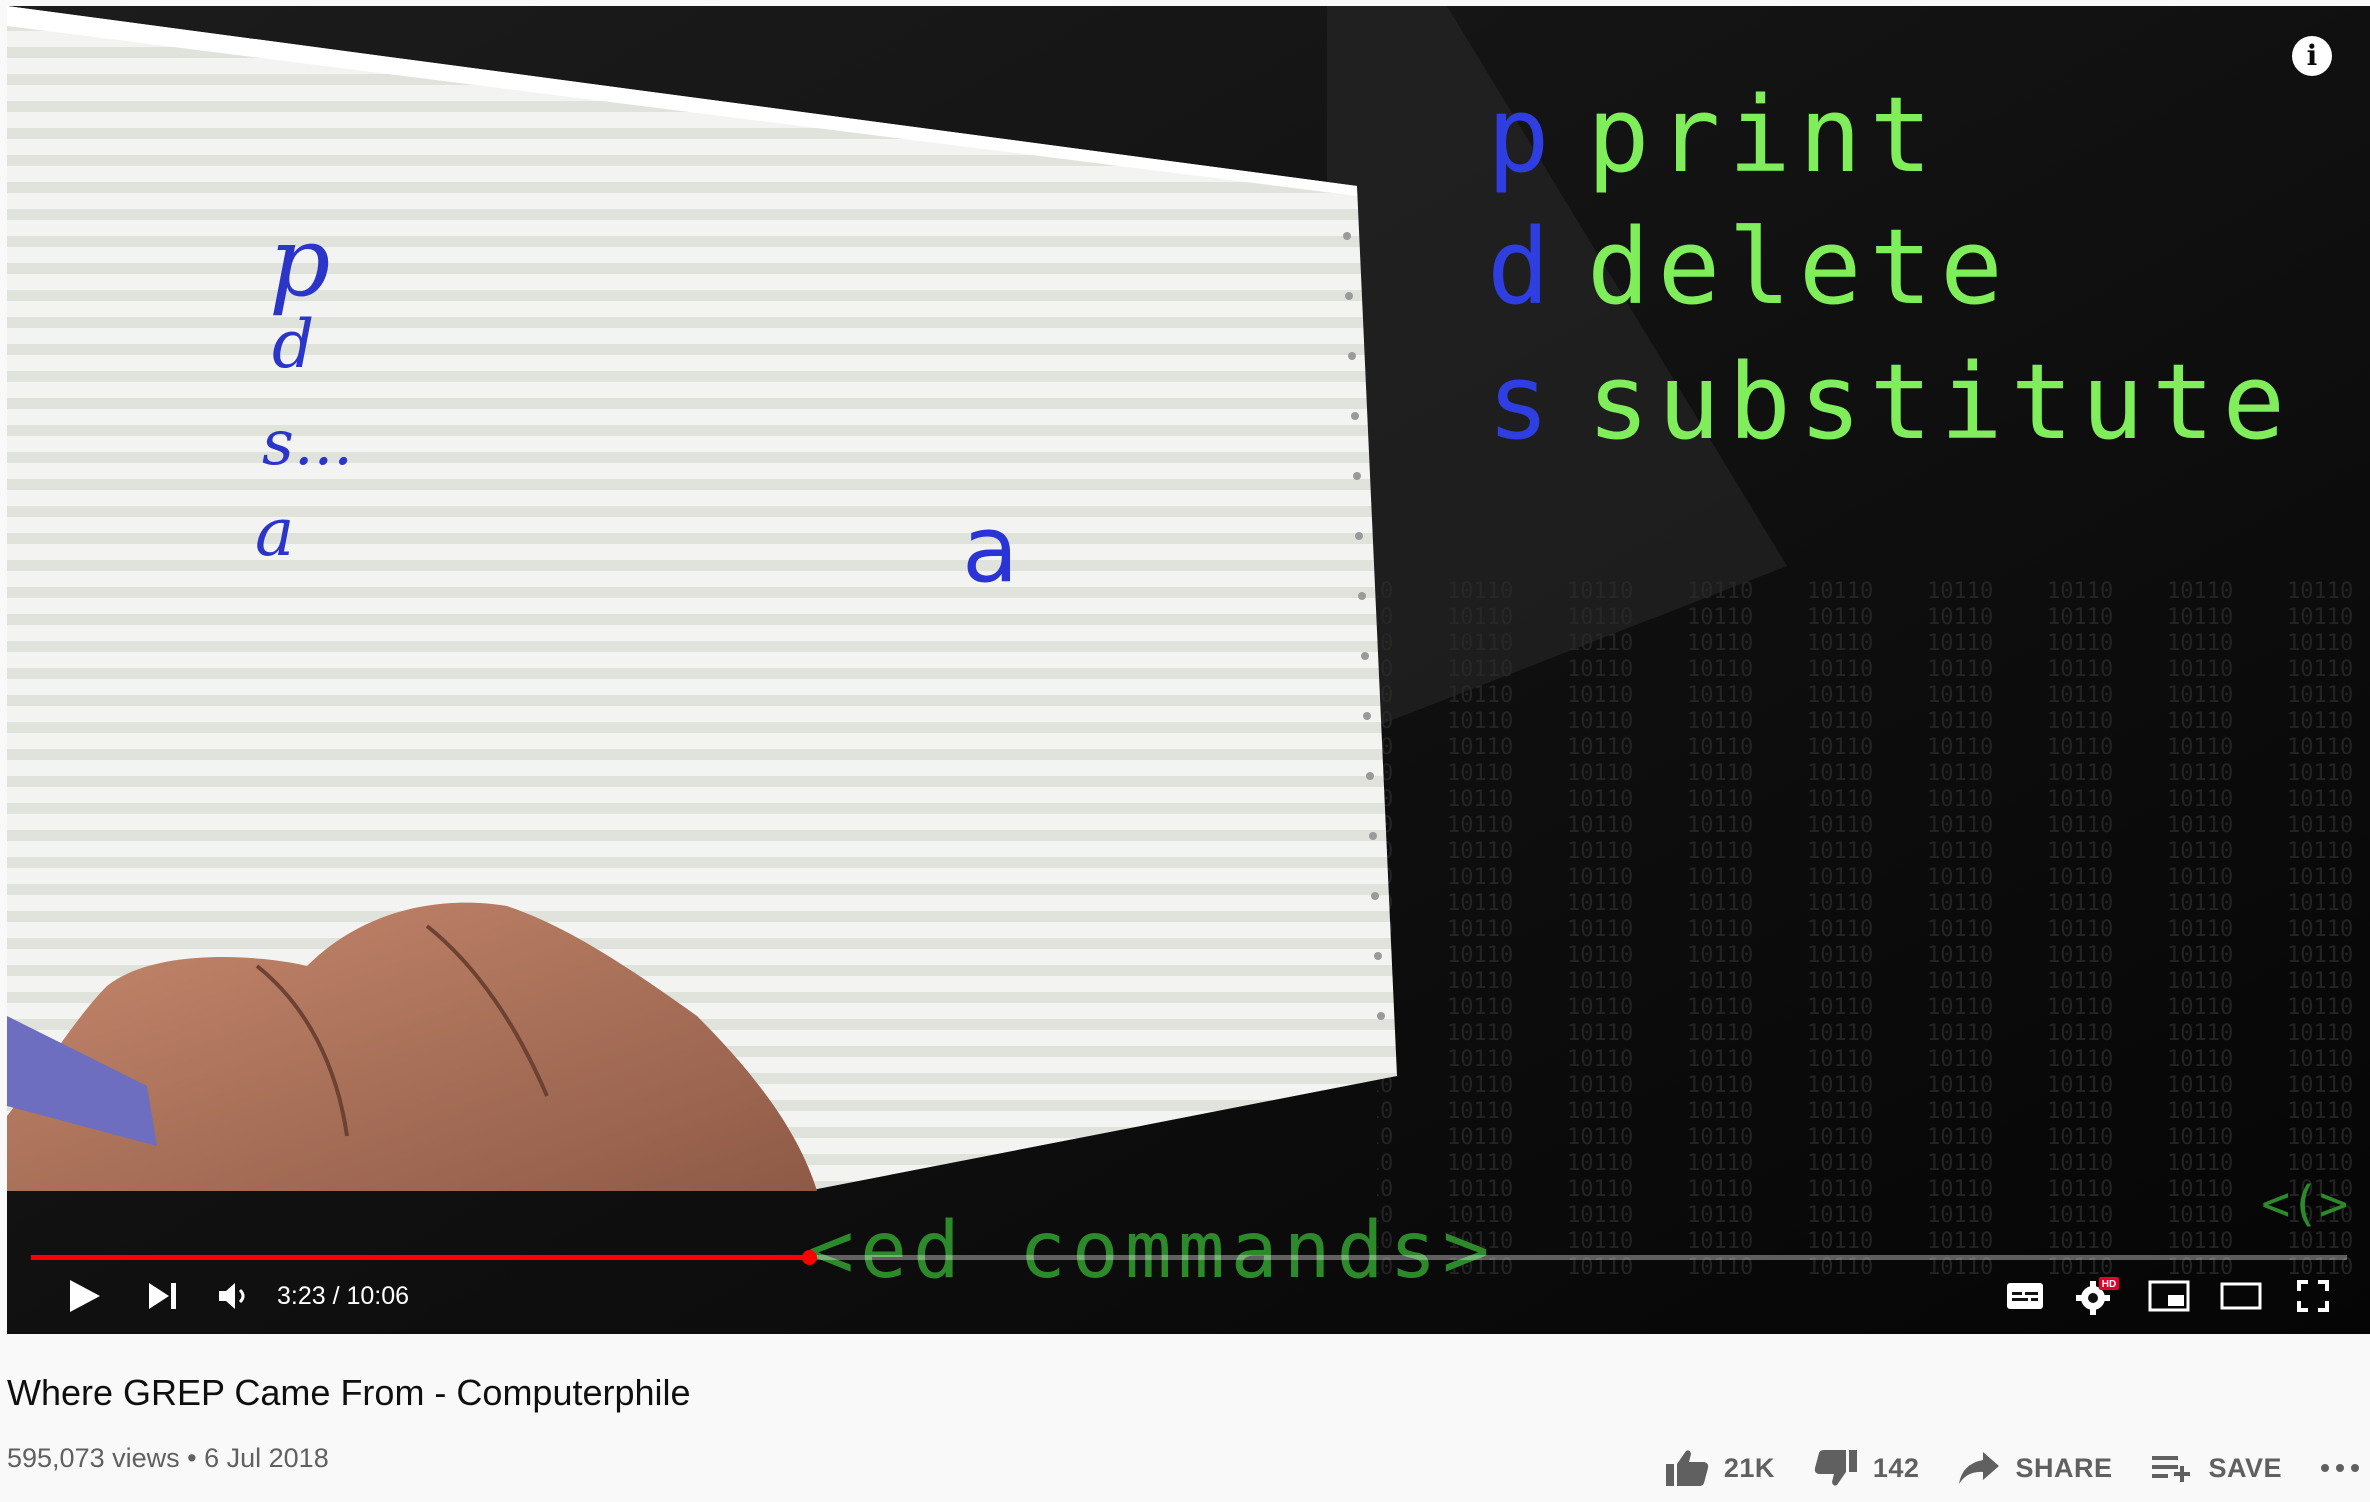 The image size is (2370, 1502). What do you see at coordinates (2312, 56) in the screenshot?
I see `info-icon: i` at bounding box center [2312, 56].